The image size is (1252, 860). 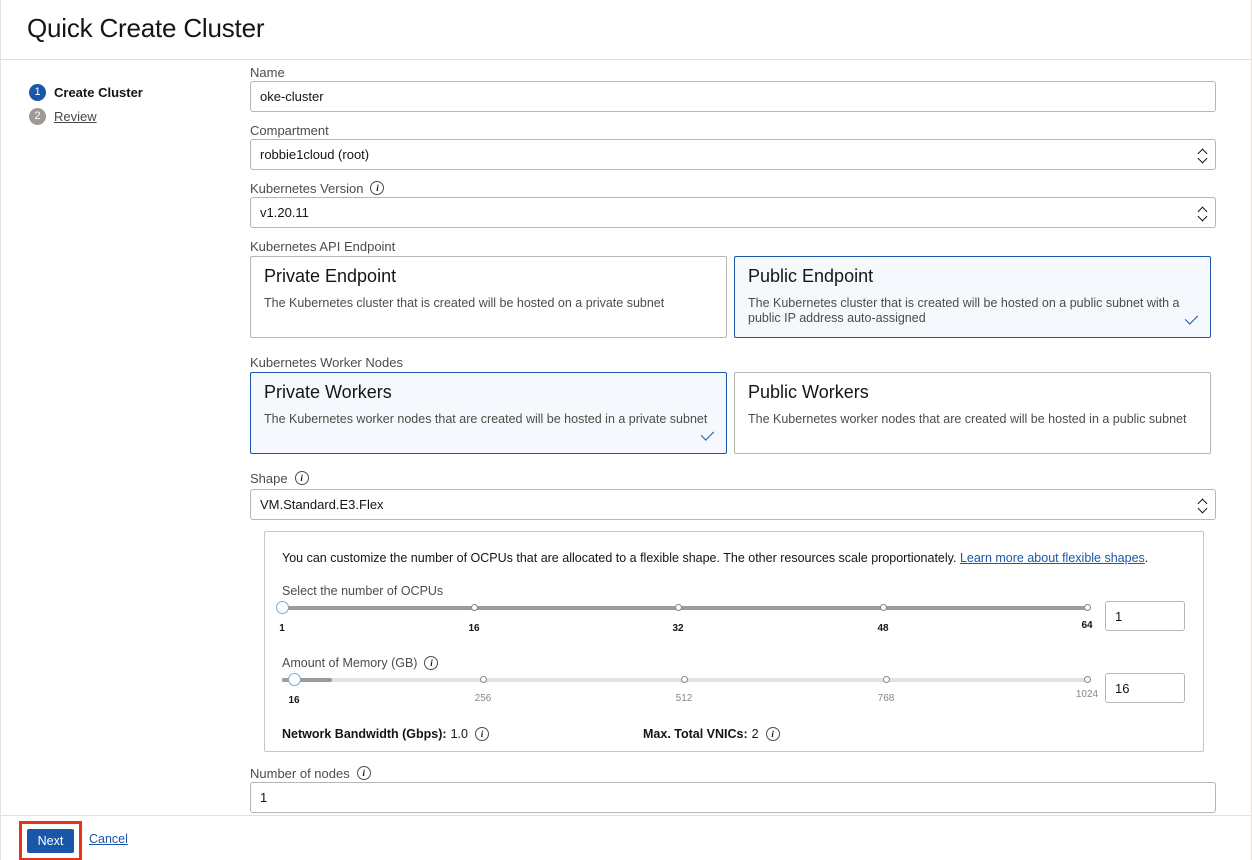 I want to click on ocpu-input: 1, so click(x=1145, y=616).